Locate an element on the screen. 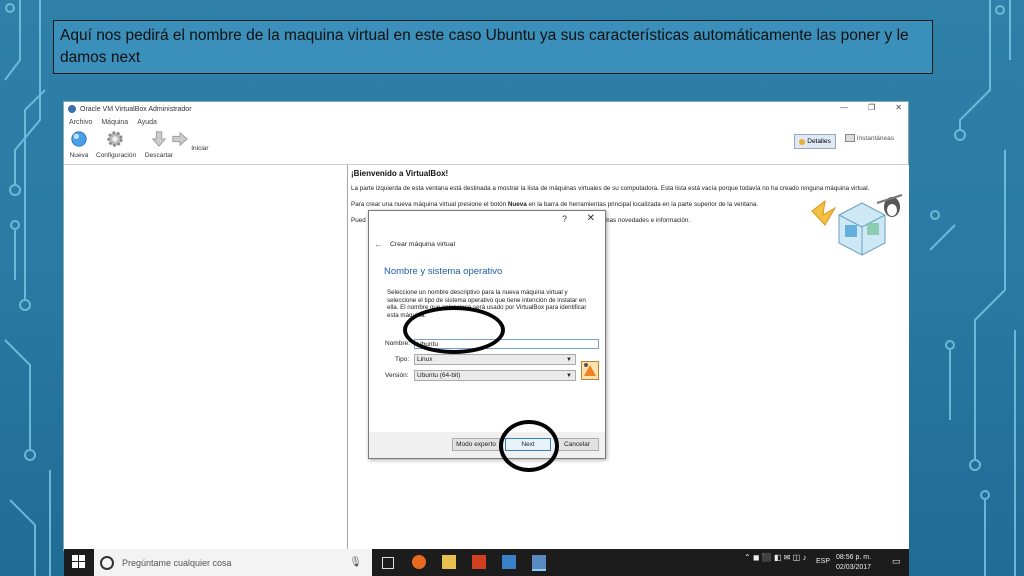  virtualbox-icon is located at coordinates (72, 109).